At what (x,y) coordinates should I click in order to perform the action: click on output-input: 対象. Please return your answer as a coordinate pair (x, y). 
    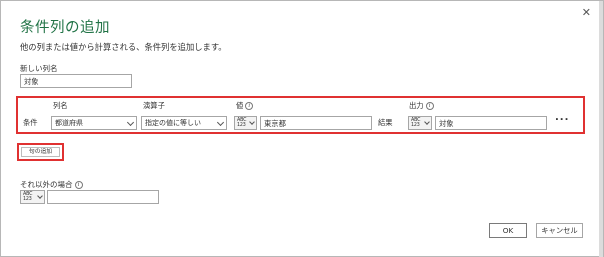
    Looking at the image, I should click on (491, 123).